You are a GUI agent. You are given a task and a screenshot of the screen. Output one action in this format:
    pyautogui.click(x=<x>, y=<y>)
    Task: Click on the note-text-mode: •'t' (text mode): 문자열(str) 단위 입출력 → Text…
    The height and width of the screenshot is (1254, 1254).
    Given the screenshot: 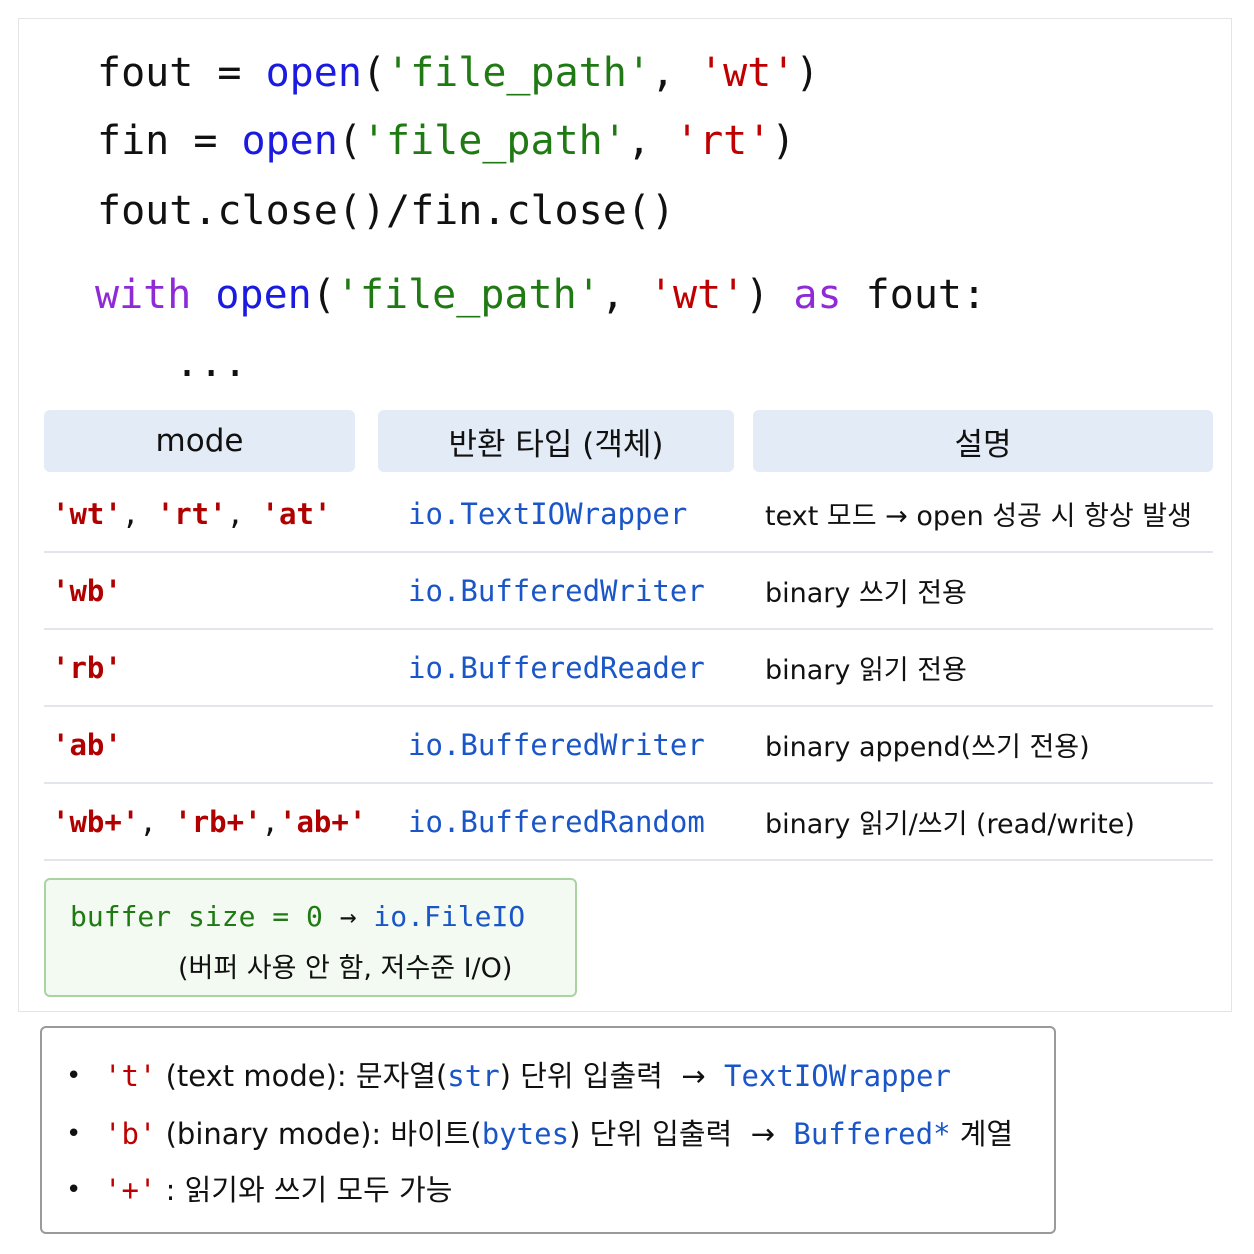 What is the action you would take?
    pyautogui.click(x=508, y=1076)
    